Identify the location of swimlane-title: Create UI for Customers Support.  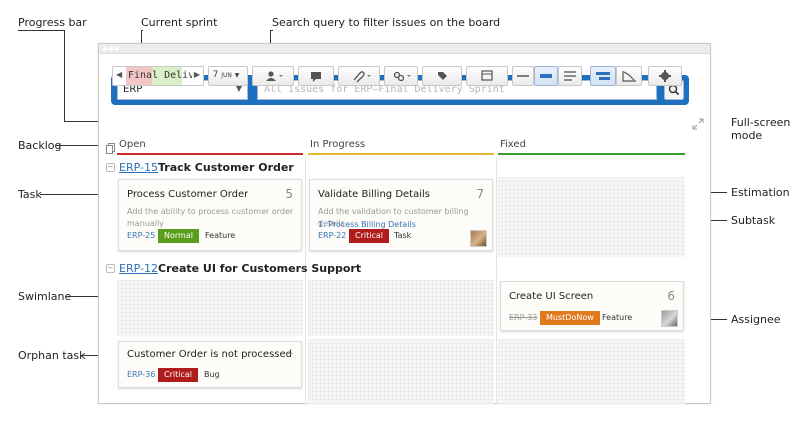
(260, 268).